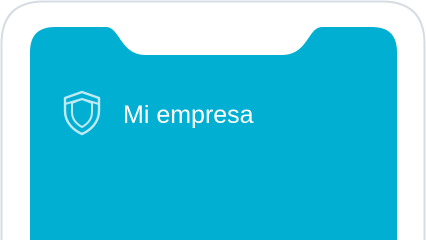 This screenshot has height=240, width=426. Describe the element at coordinates (82, 113) in the screenshot. I see `shield-icon` at that location.